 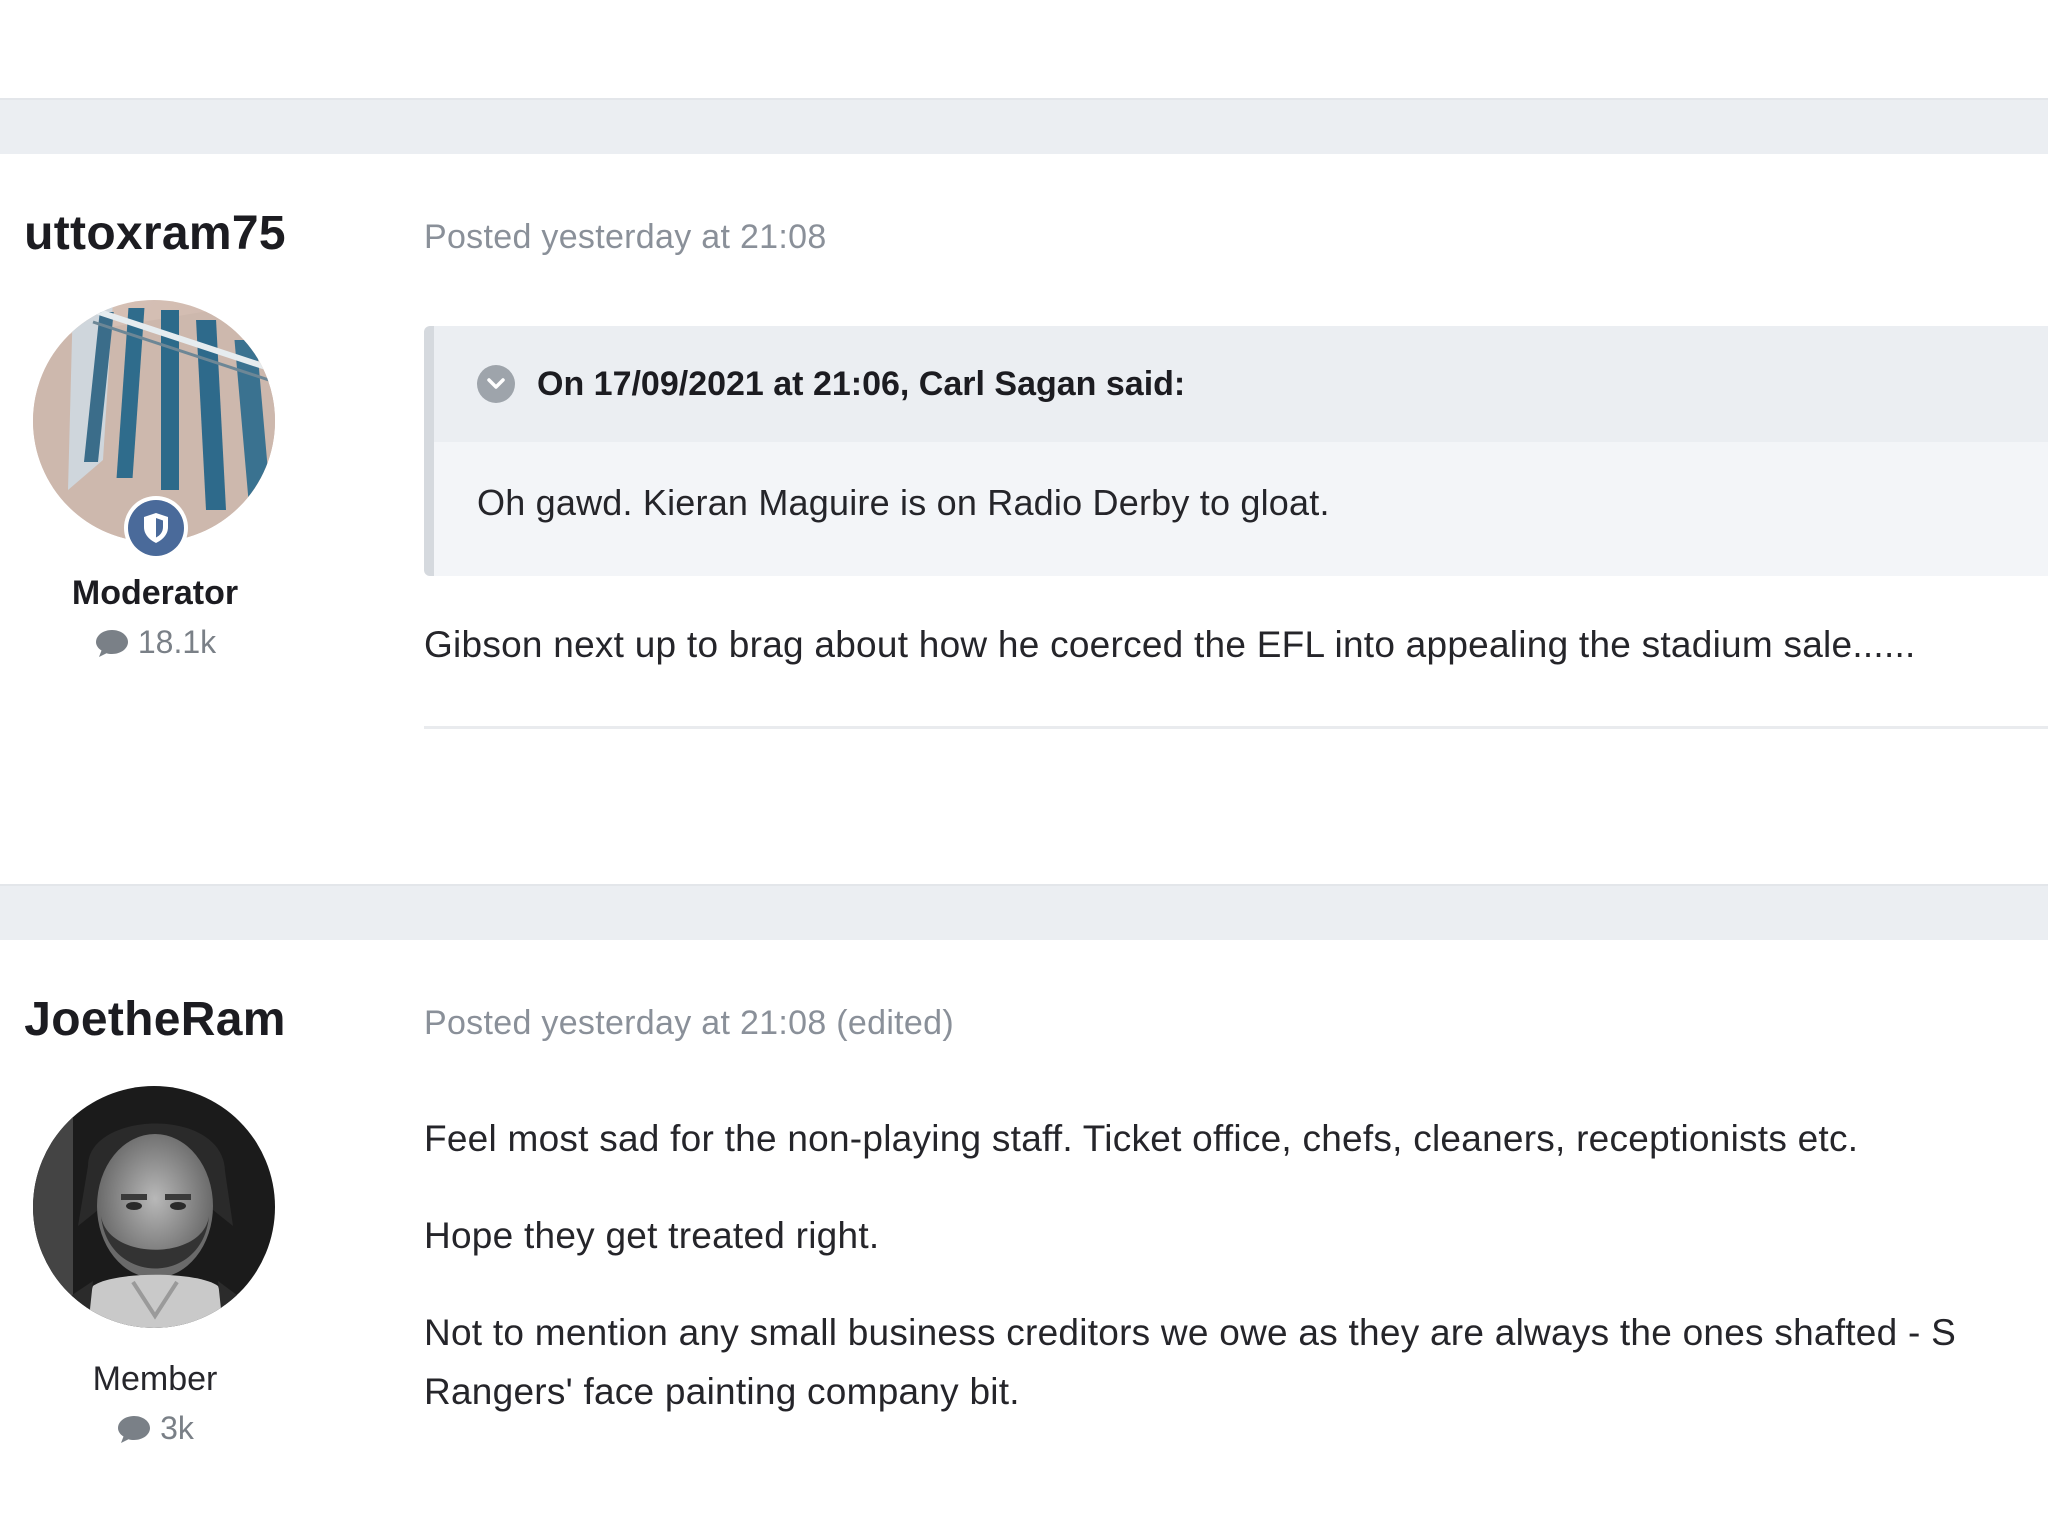 What do you see at coordinates (155, 1379) in the screenshot?
I see `author-role: Member` at bounding box center [155, 1379].